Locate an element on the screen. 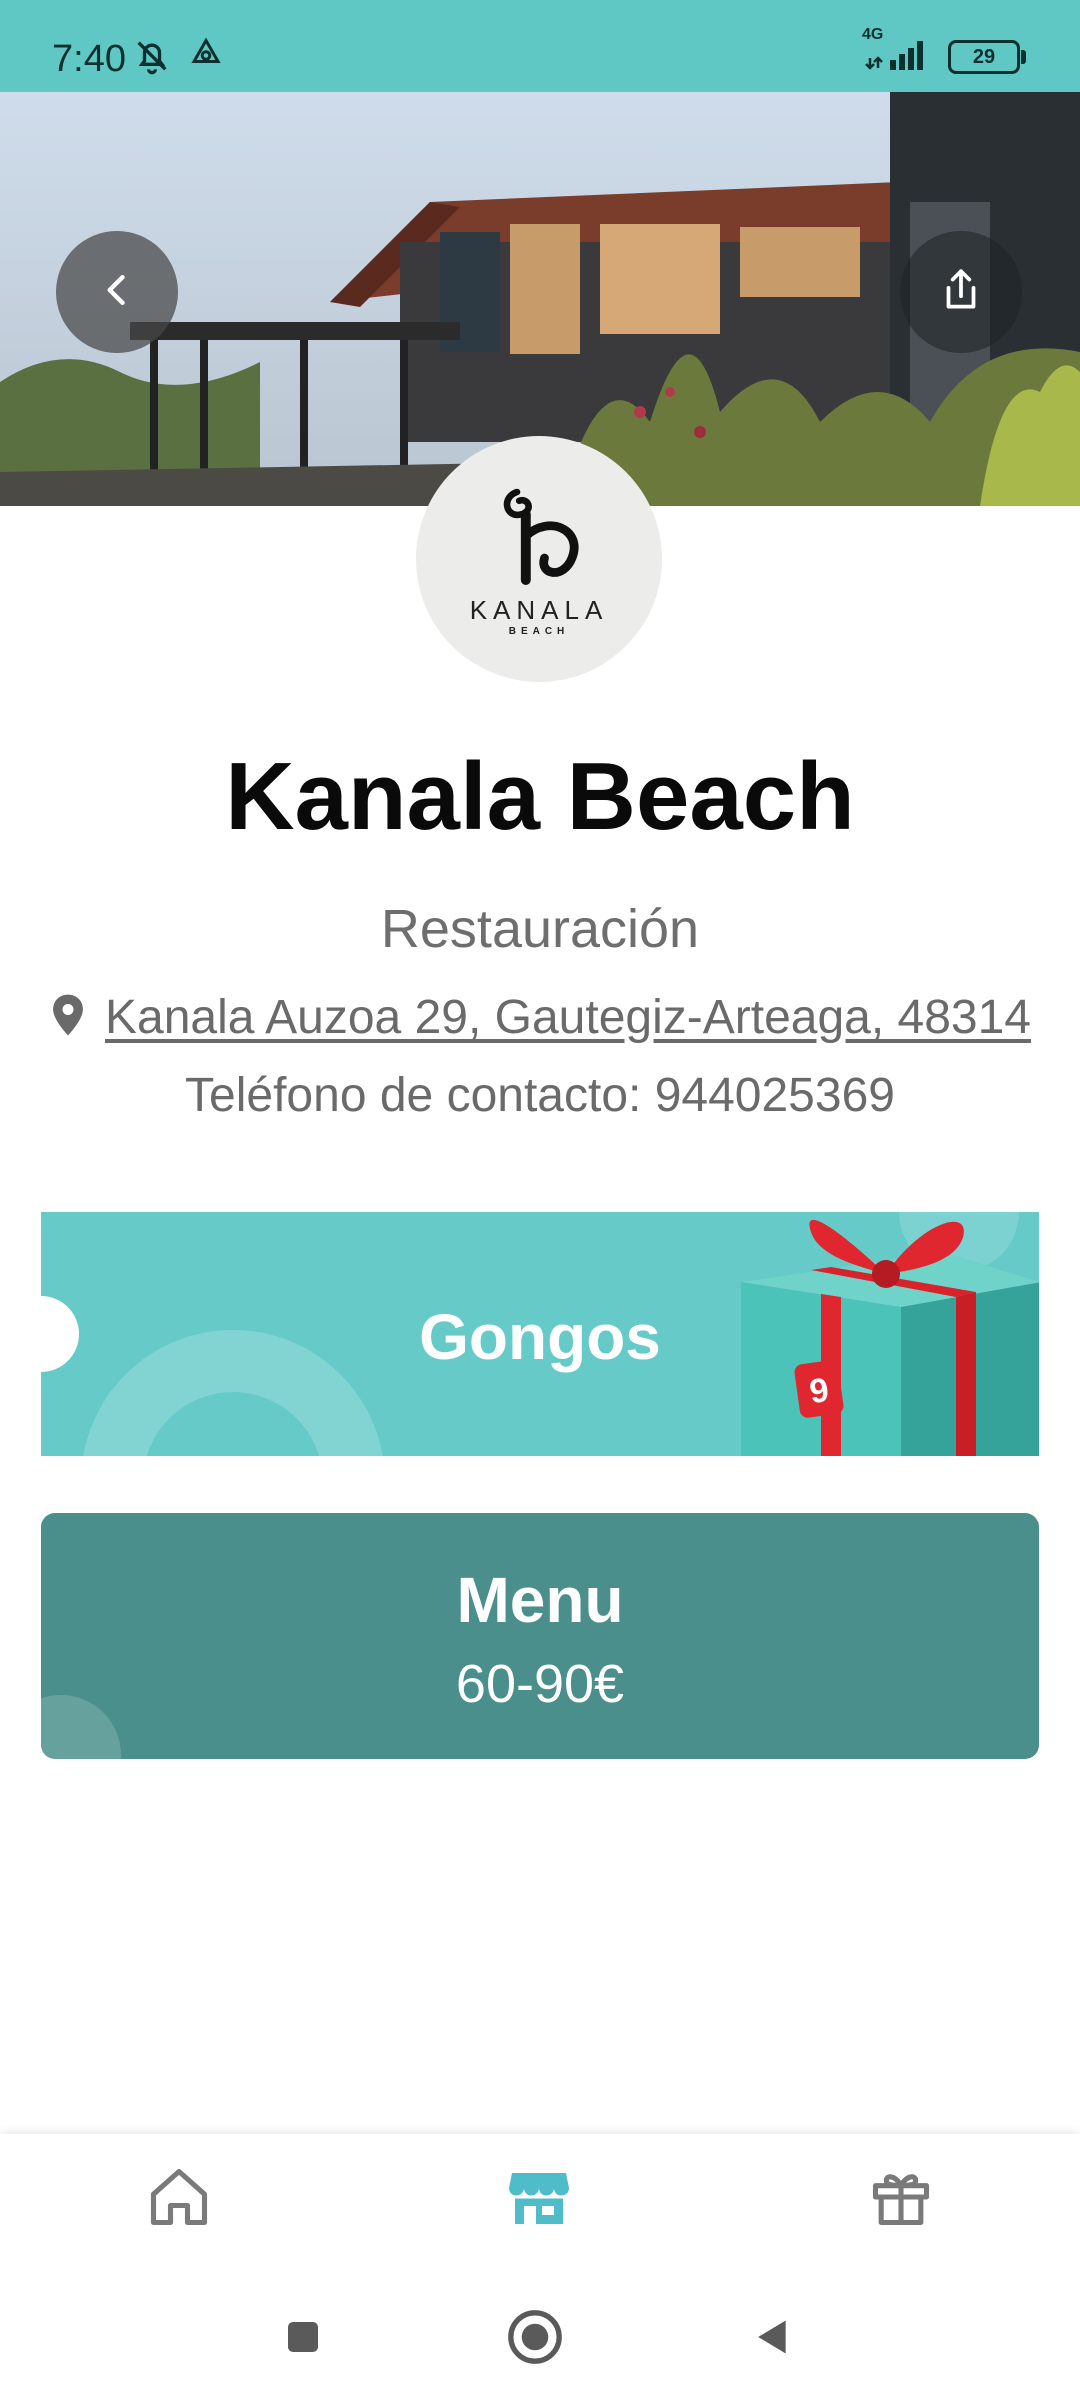 The height and width of the screenshot is (2400, 1080). back-triangle-icon is located at coordinates (771, 2339).